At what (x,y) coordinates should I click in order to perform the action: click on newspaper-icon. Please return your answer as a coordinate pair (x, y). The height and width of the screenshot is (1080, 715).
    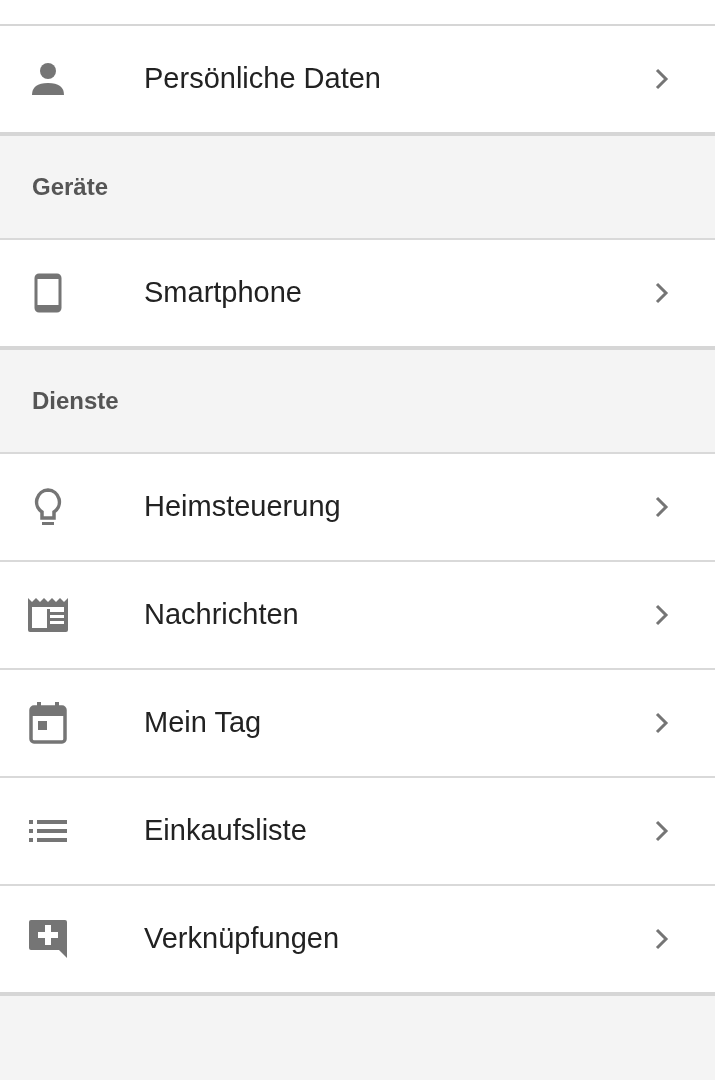
    Looking at the image, I should click on (48, 615).